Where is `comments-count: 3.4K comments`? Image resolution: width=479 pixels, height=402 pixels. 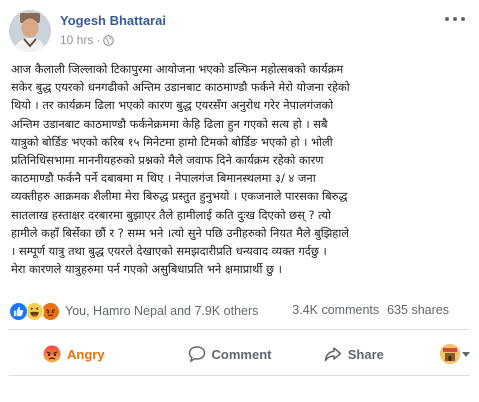 comments-count: 3.4K comments is located at coordinates (335, 310).